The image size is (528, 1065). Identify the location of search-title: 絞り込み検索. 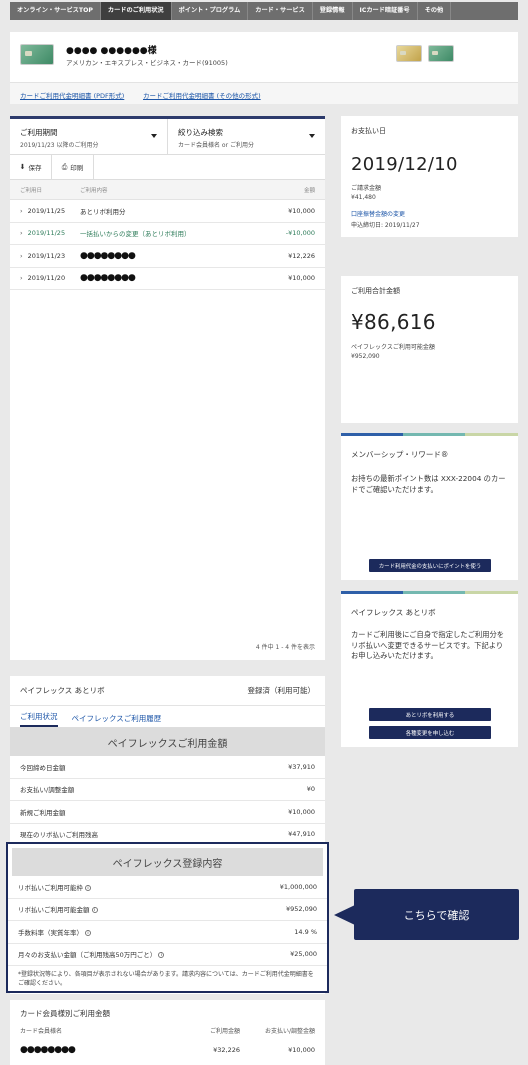
(200, 132).